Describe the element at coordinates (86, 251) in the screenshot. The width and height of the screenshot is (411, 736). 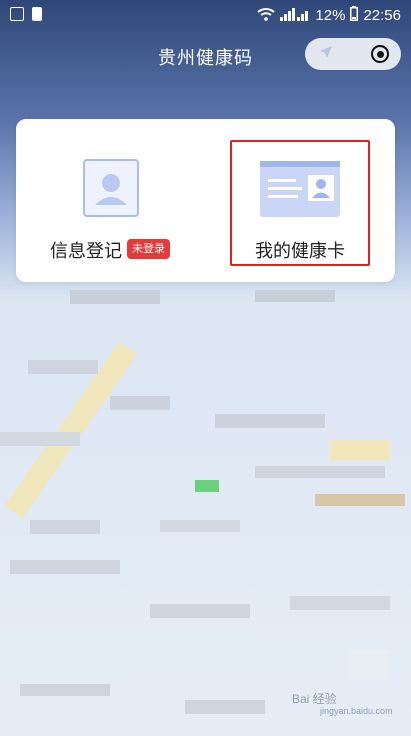
I see `info-register-label: 信息登记` at that location.